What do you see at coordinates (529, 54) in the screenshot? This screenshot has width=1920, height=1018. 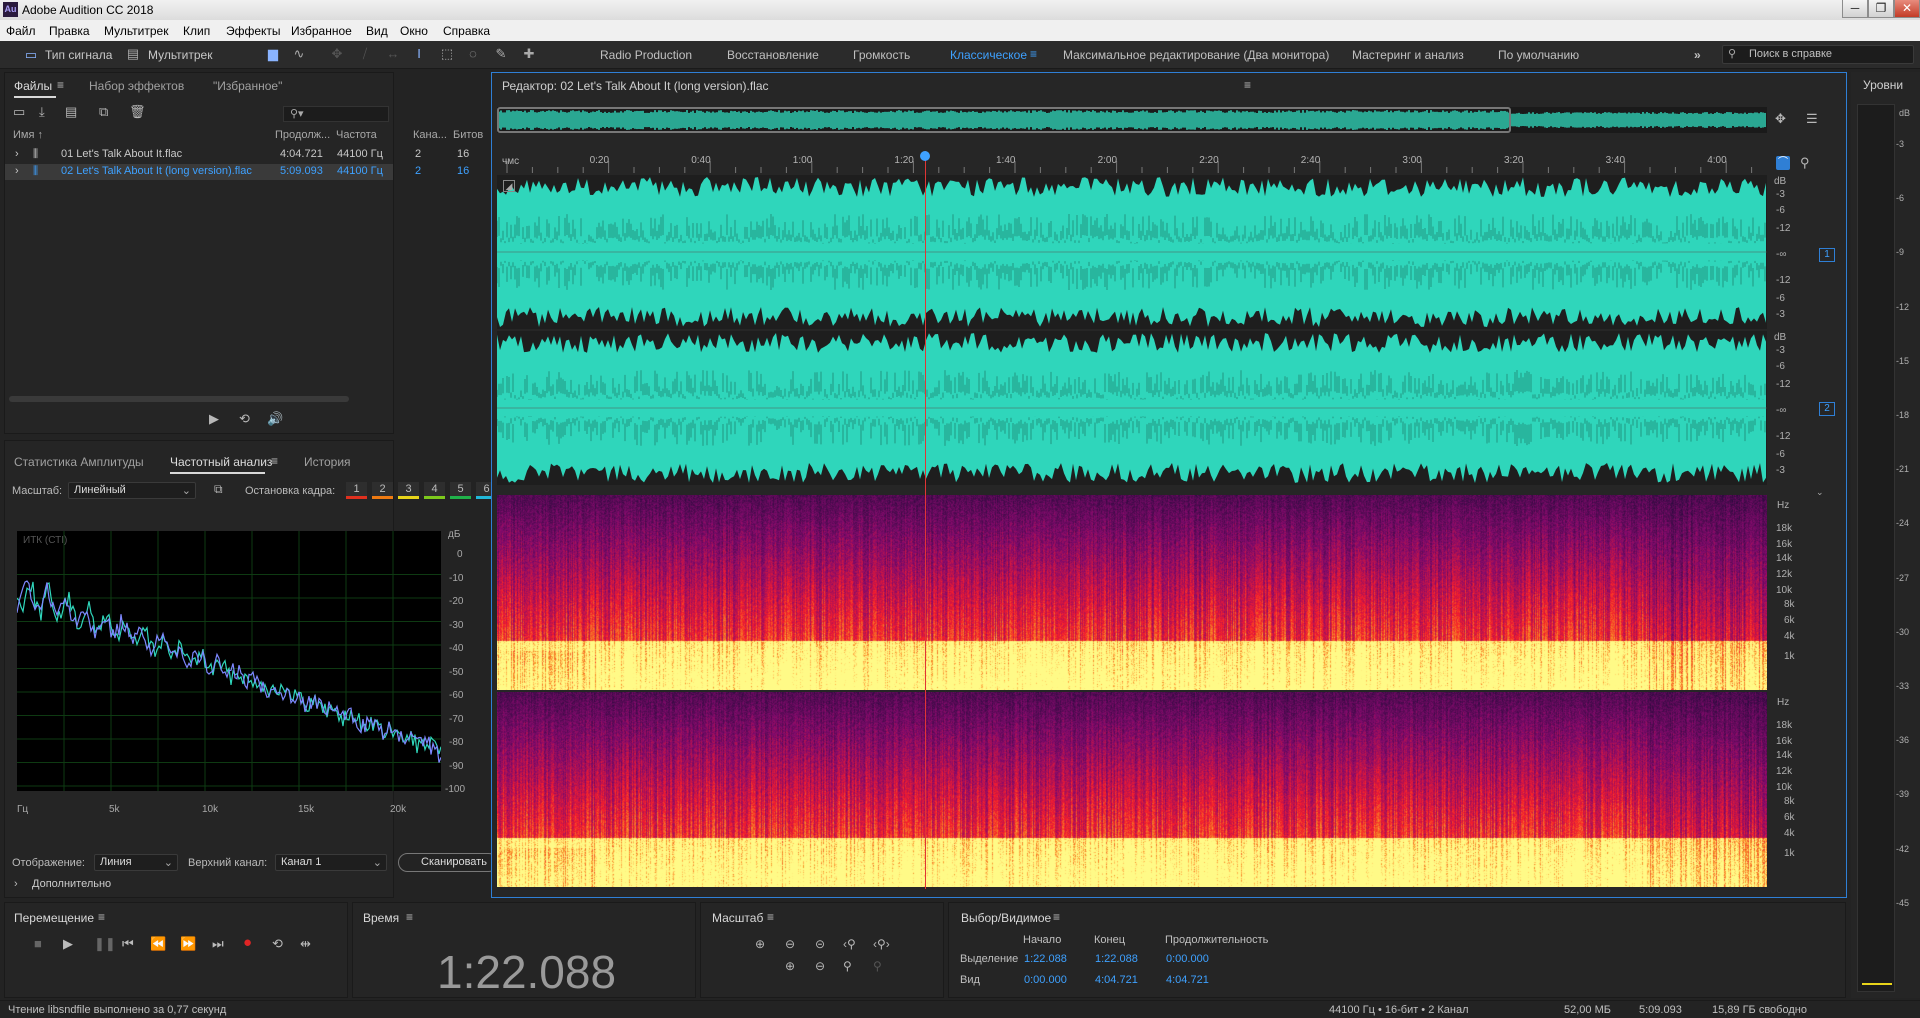 I see `healing-tool-icon: ✚` at bounding box center [529, 54].